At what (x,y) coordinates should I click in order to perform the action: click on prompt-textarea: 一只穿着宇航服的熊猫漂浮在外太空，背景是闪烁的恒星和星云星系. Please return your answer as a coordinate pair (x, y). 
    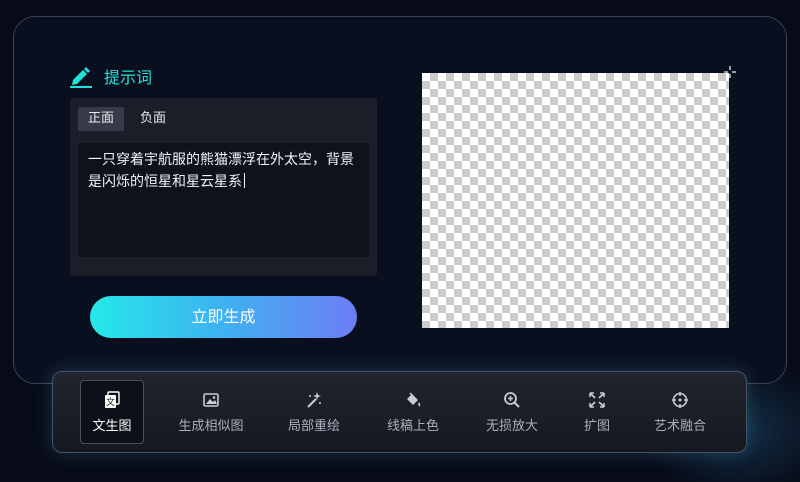
    Looking at the image, I should click on (223, 200).